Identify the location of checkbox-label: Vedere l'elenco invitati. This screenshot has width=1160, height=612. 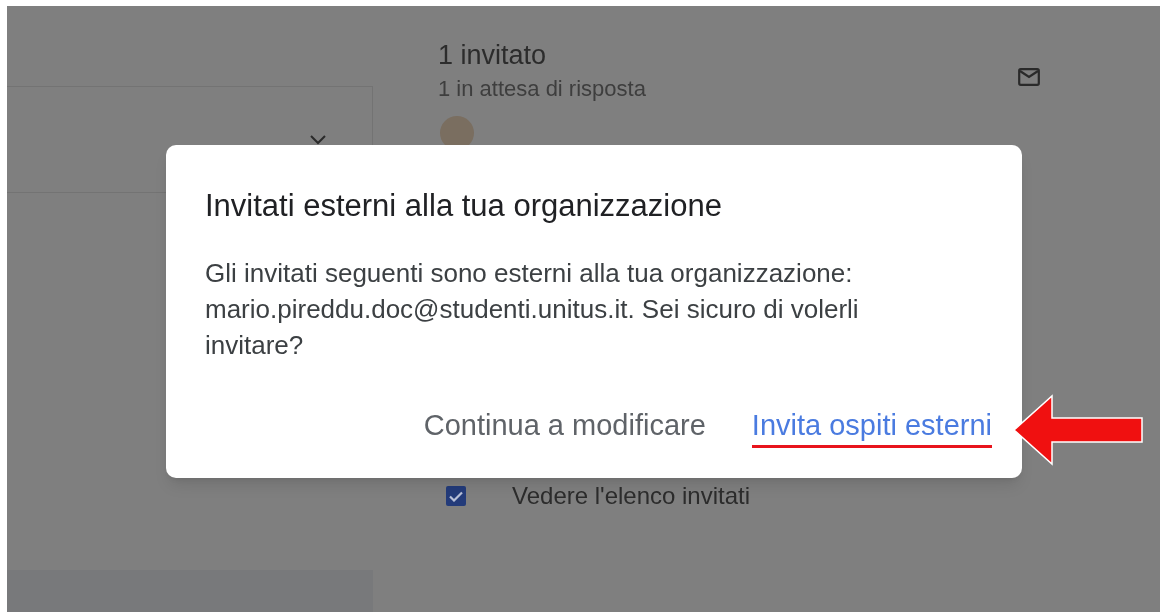
(631, 496).